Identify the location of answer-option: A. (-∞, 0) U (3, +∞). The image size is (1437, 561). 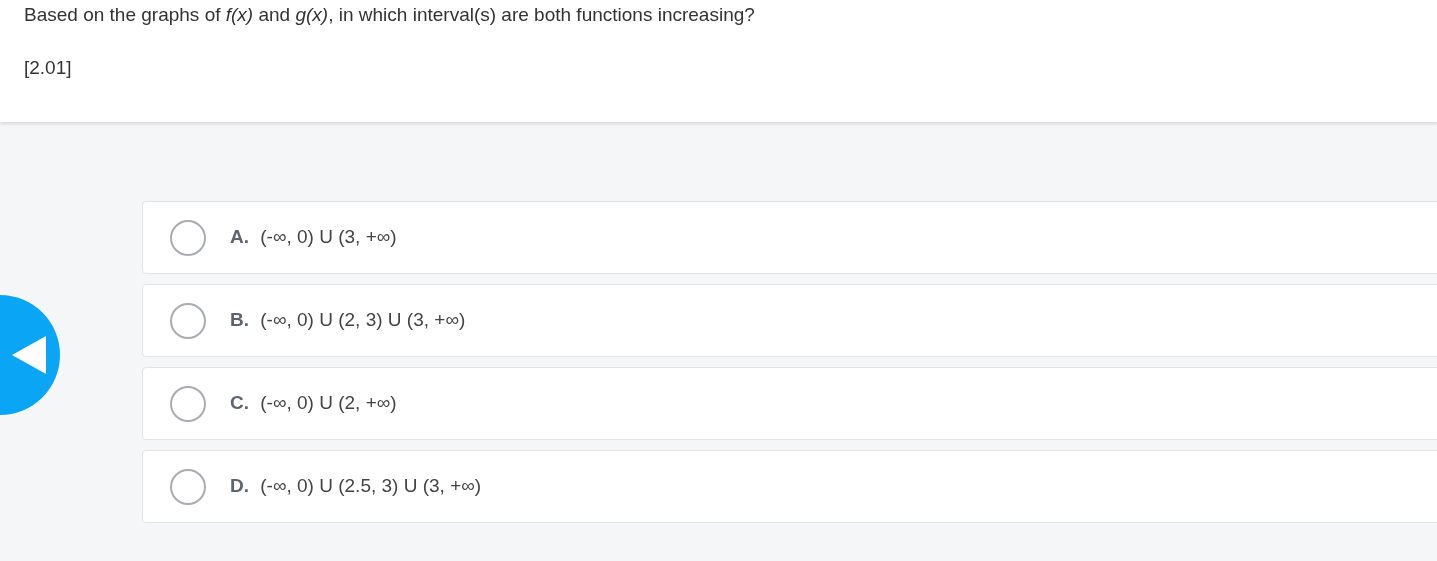
(789, 237).